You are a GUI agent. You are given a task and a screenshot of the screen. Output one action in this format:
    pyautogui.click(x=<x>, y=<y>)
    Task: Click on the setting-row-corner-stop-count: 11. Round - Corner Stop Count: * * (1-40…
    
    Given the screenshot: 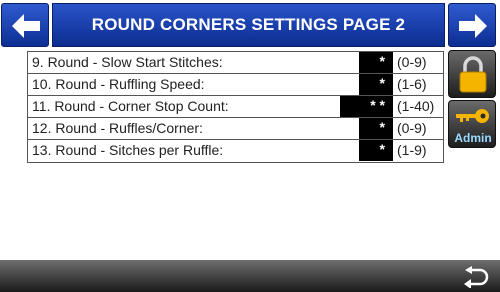 What is the action you would take?
    pyautogui.click(x=235, y=107)
    